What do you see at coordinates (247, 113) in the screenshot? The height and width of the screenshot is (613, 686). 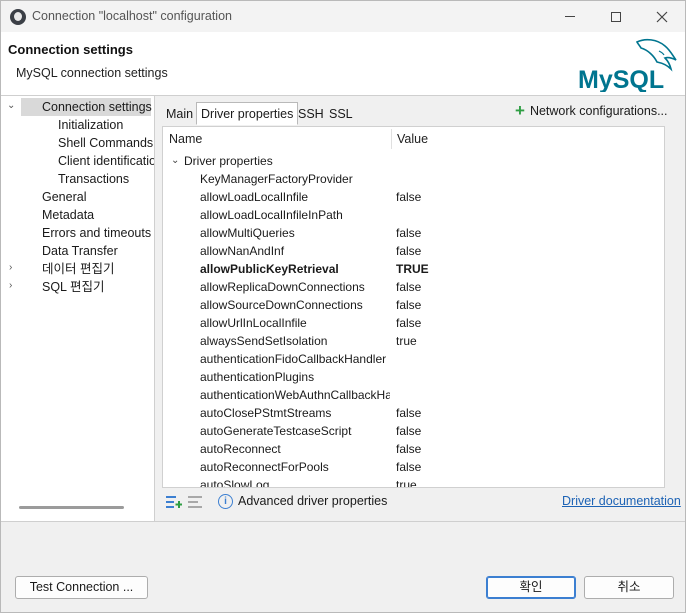 I see `tab-driver-properties: Driver properties` at bounding box center [247, 113].